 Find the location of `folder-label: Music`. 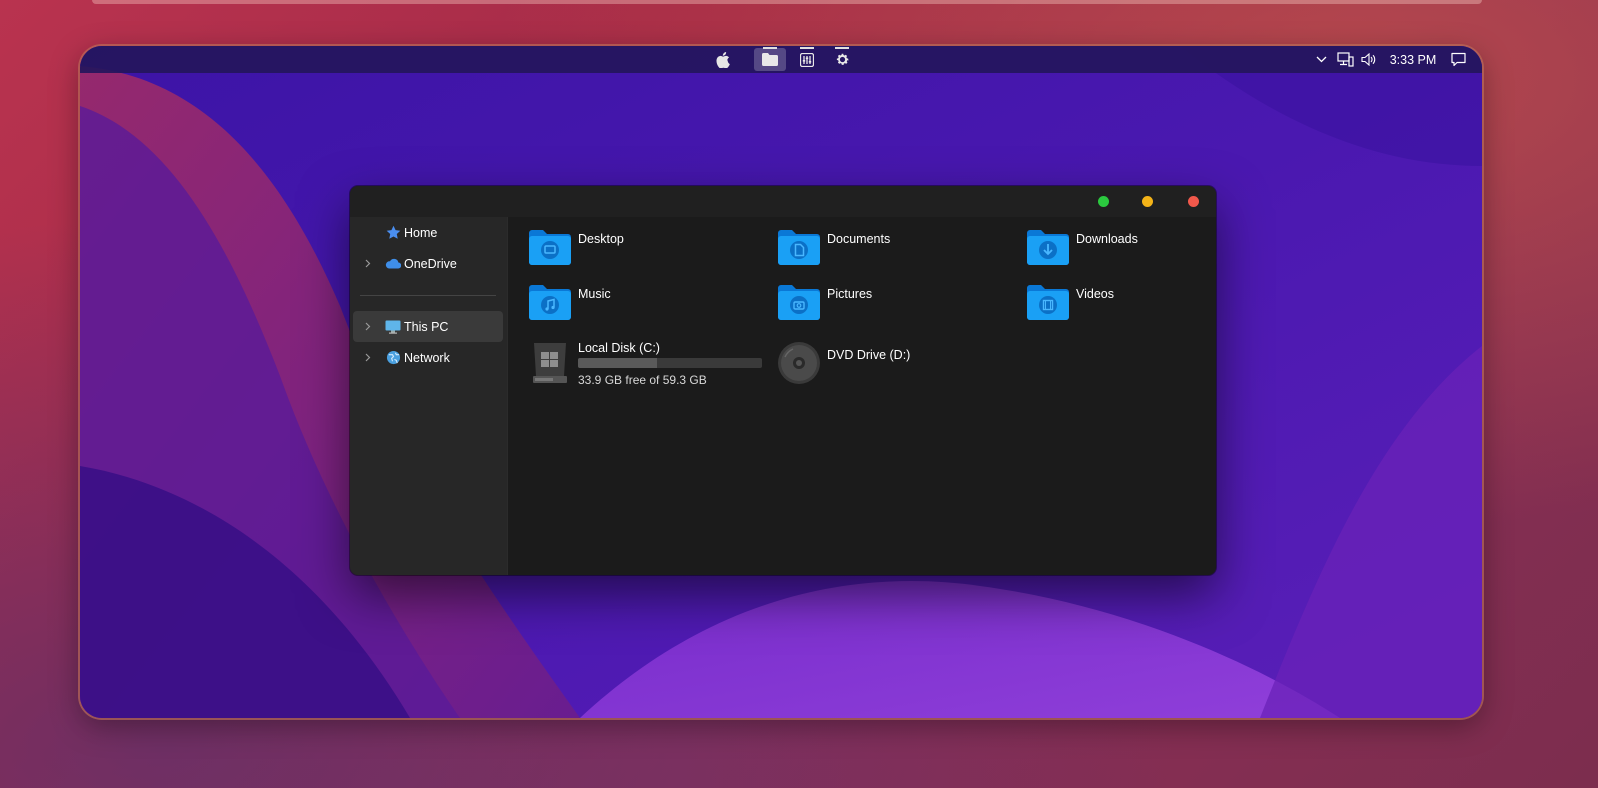

folder-label: Music is located at coordinates (594, 294).